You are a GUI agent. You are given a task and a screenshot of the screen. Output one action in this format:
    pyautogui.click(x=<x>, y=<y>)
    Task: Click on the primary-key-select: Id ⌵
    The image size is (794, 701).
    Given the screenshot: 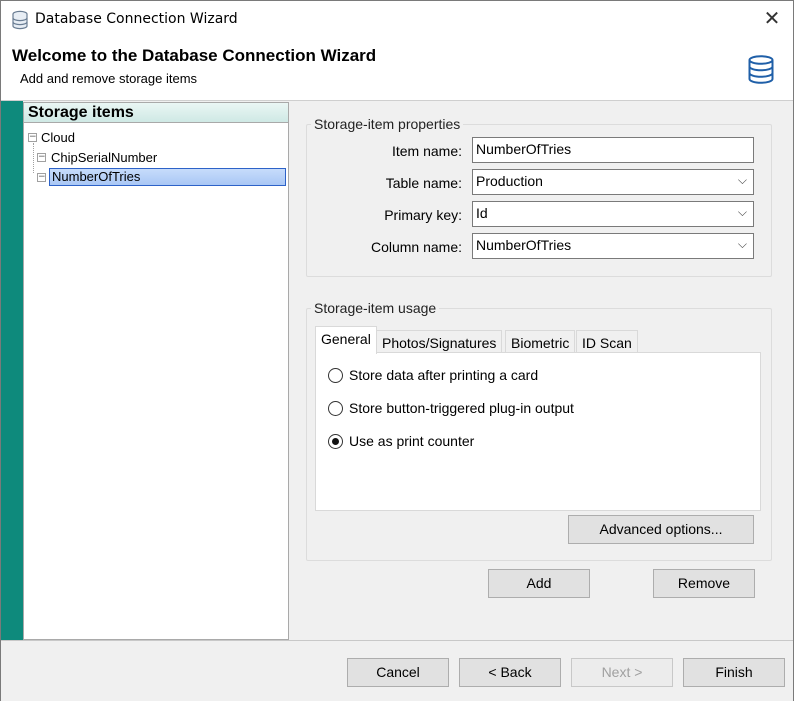 What is the action you would take?
    pyautogui.click(x=613, y=214)
    